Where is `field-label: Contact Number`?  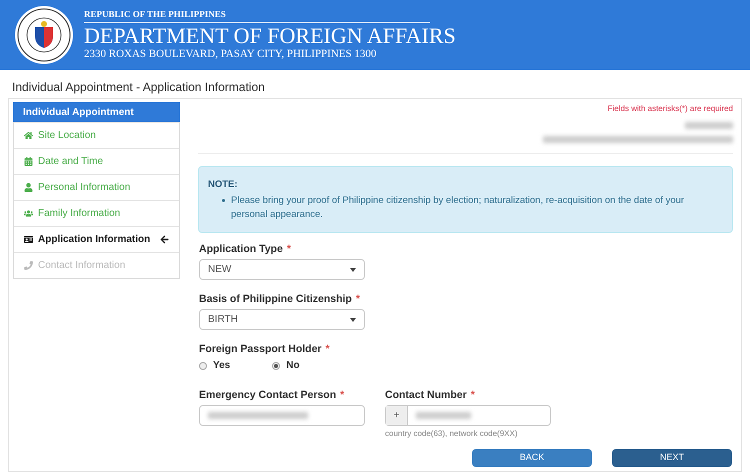
field-label: Contact Number is located at coordinates (426, 395).